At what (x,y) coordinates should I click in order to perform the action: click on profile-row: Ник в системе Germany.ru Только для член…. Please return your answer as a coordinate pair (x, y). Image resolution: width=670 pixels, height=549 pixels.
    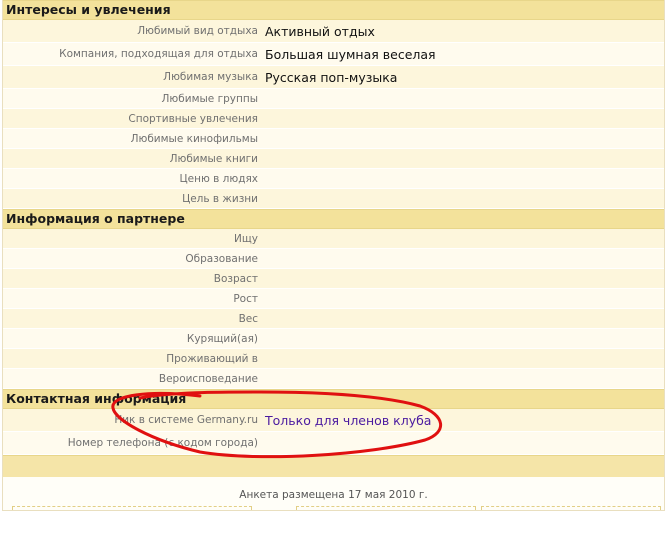
    Looking at the image, I should click on (333, 420).